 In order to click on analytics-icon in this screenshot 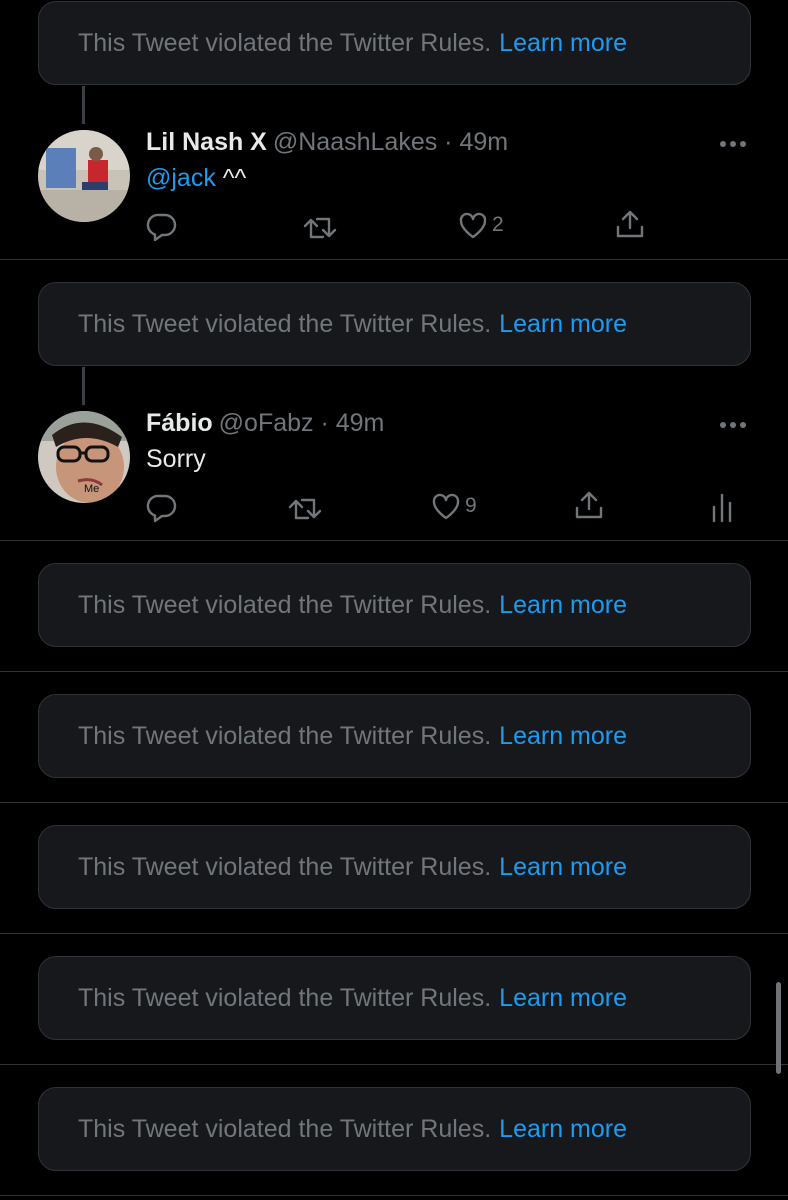, I will do `click(722, 507)`.